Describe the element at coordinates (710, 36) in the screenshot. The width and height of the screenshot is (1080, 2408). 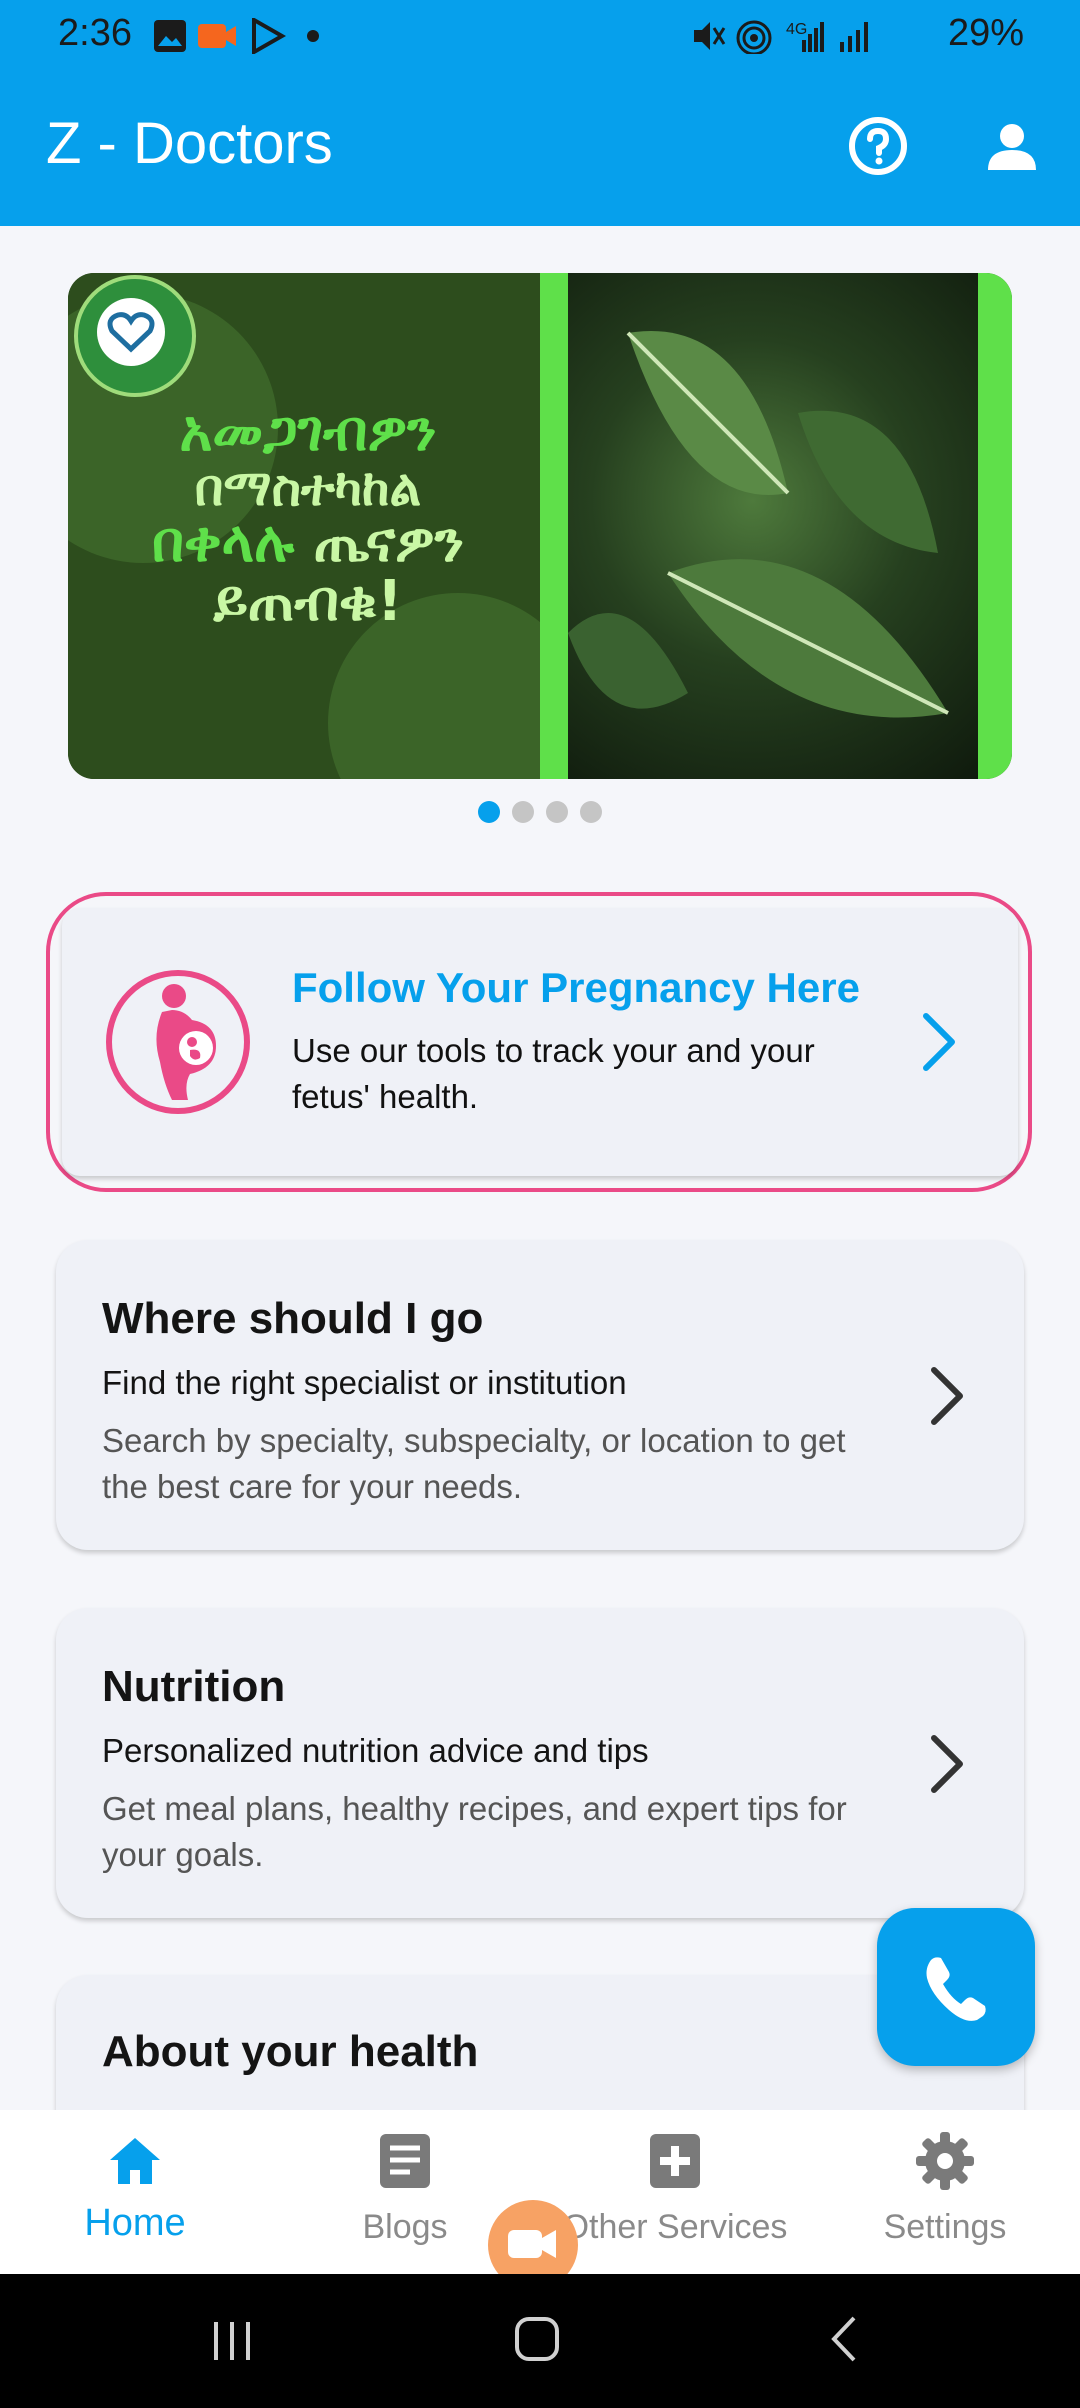
I see `mute-icon` at that location.